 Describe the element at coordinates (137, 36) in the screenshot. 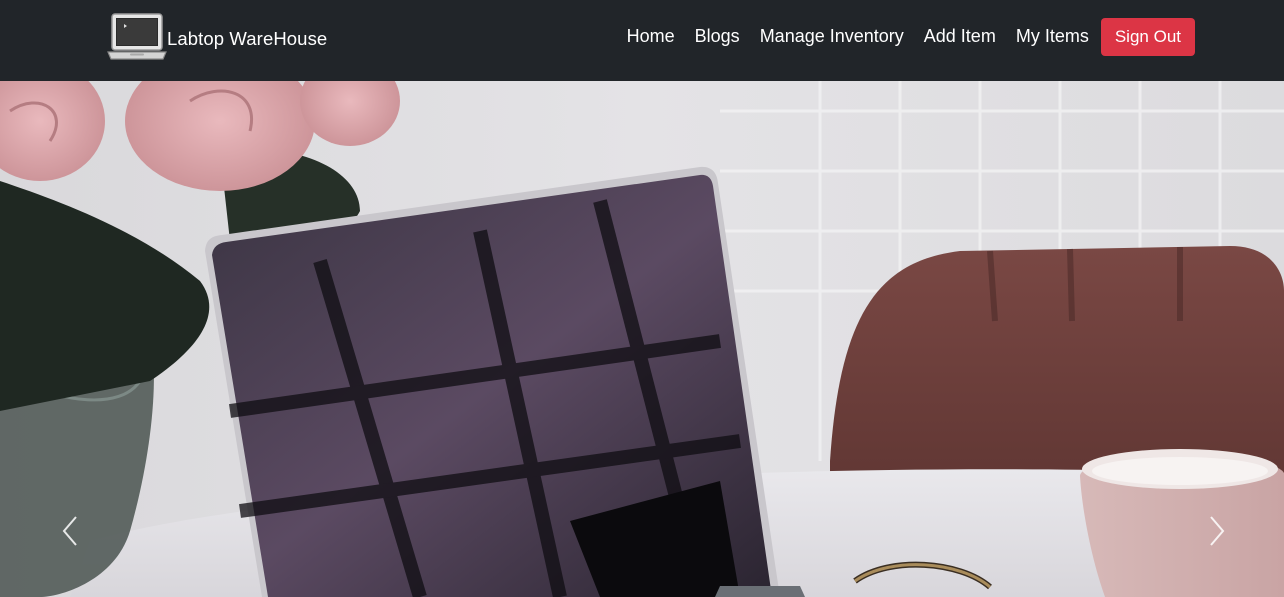

I see `laptop-icon` at that location.